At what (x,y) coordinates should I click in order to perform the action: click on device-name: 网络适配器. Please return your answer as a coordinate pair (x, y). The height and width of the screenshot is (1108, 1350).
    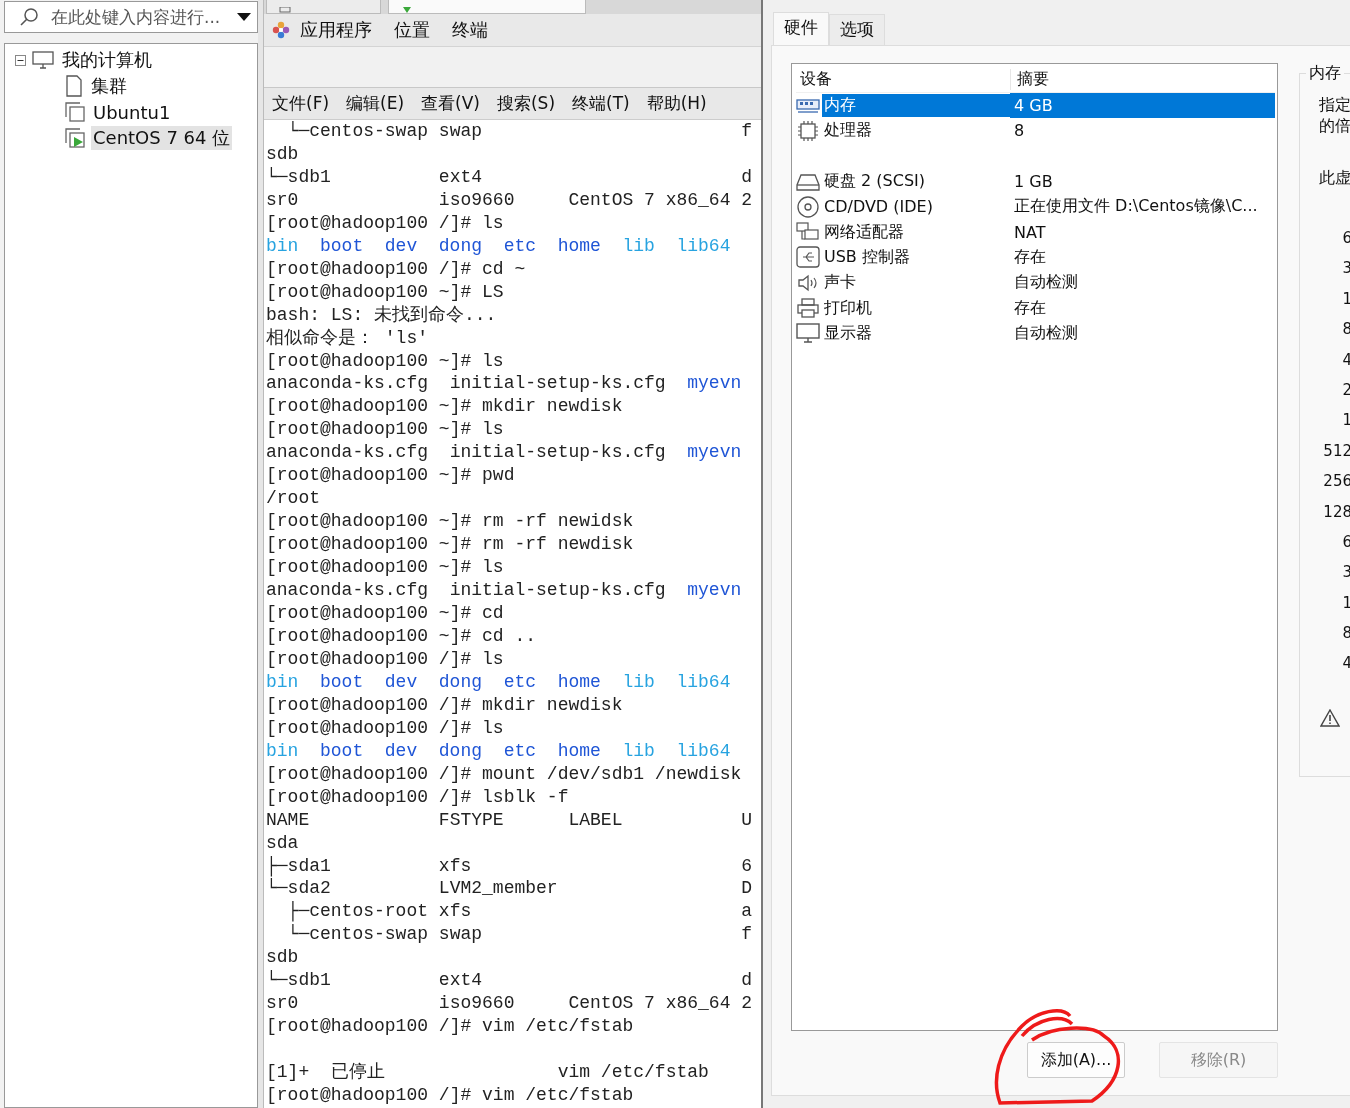
    Looking at the image, I should click on (864, 232).